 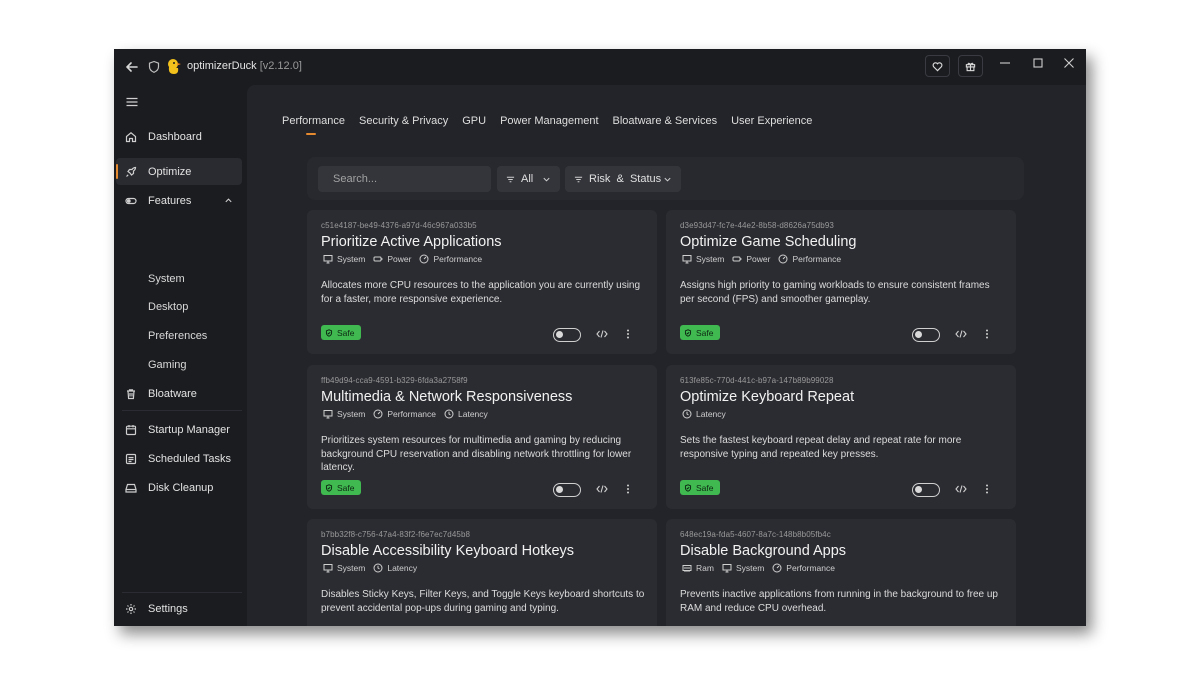 What do you see at coordinates (170, 171) in the screenshot?
I see `sidebar-item-label: Optimize` at bounding box center [170, 171].